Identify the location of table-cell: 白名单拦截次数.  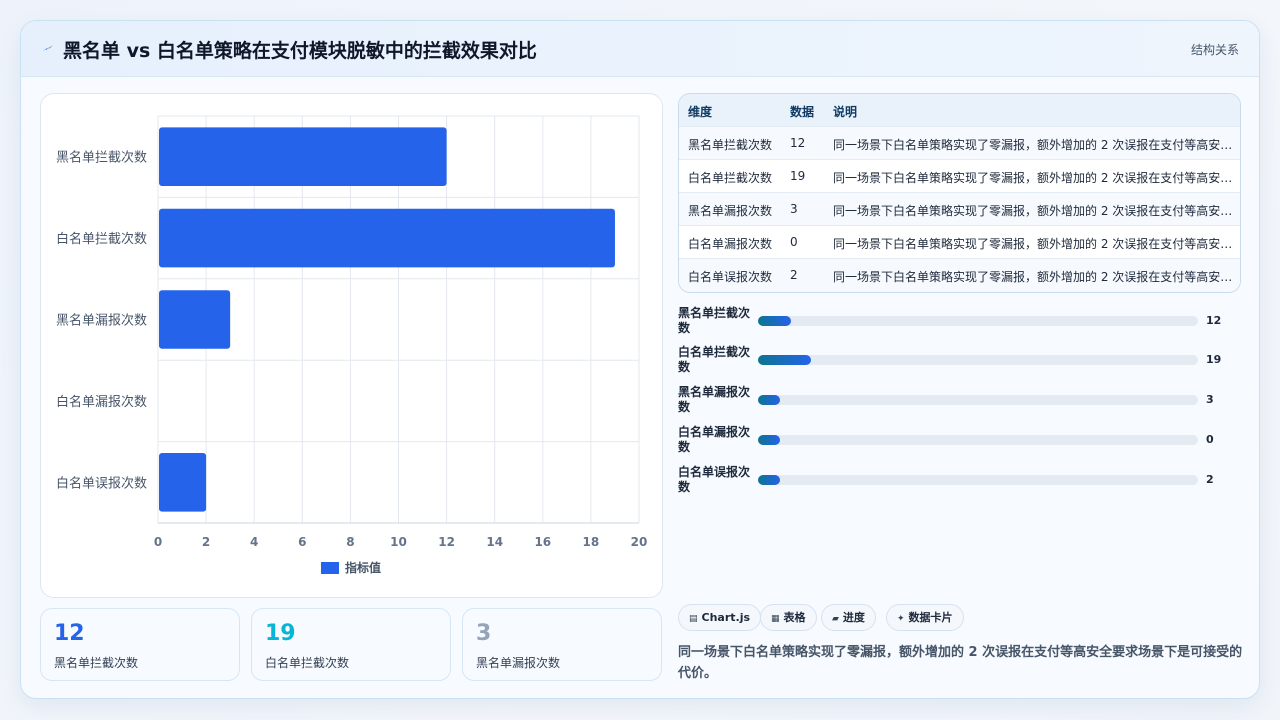
(730, 178).